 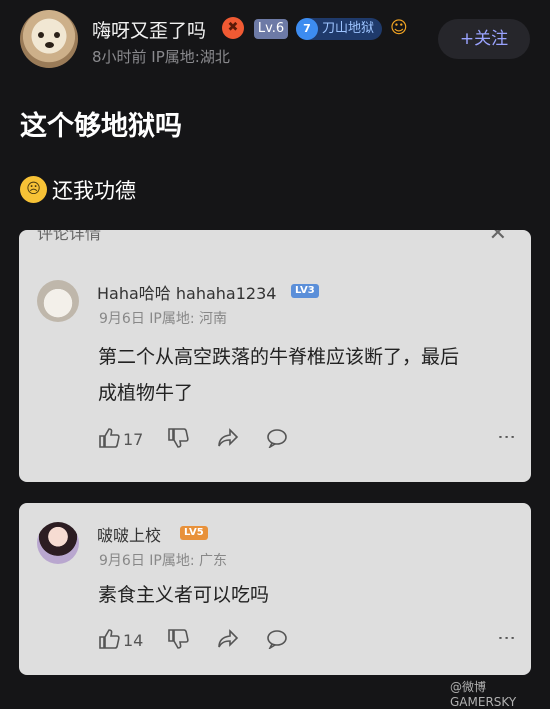 What do you see at coordinates (49, 45) in the screenshot?
I see `avatar-nose` at bounding box center [49, 45].